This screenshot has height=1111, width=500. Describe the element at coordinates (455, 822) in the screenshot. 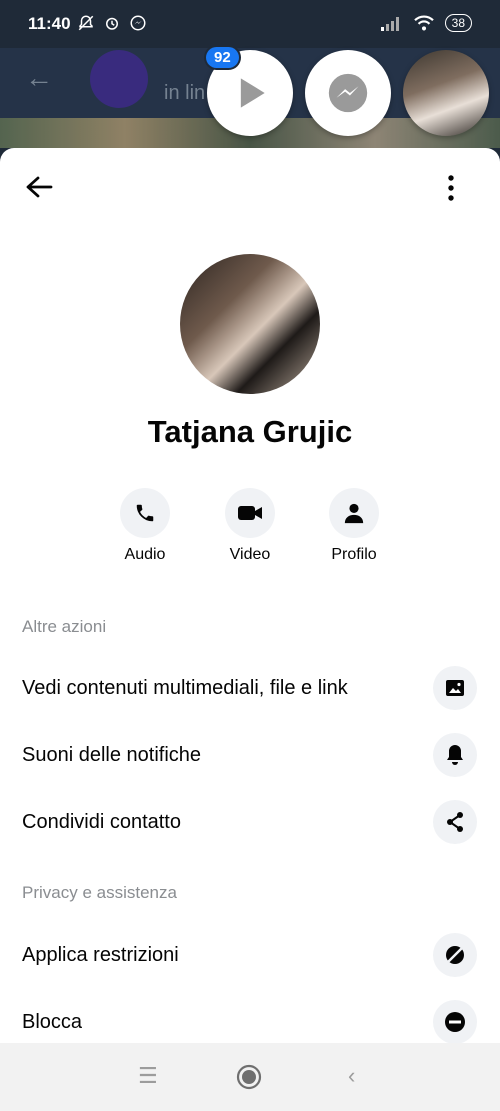

I see `share-icon` at that location.